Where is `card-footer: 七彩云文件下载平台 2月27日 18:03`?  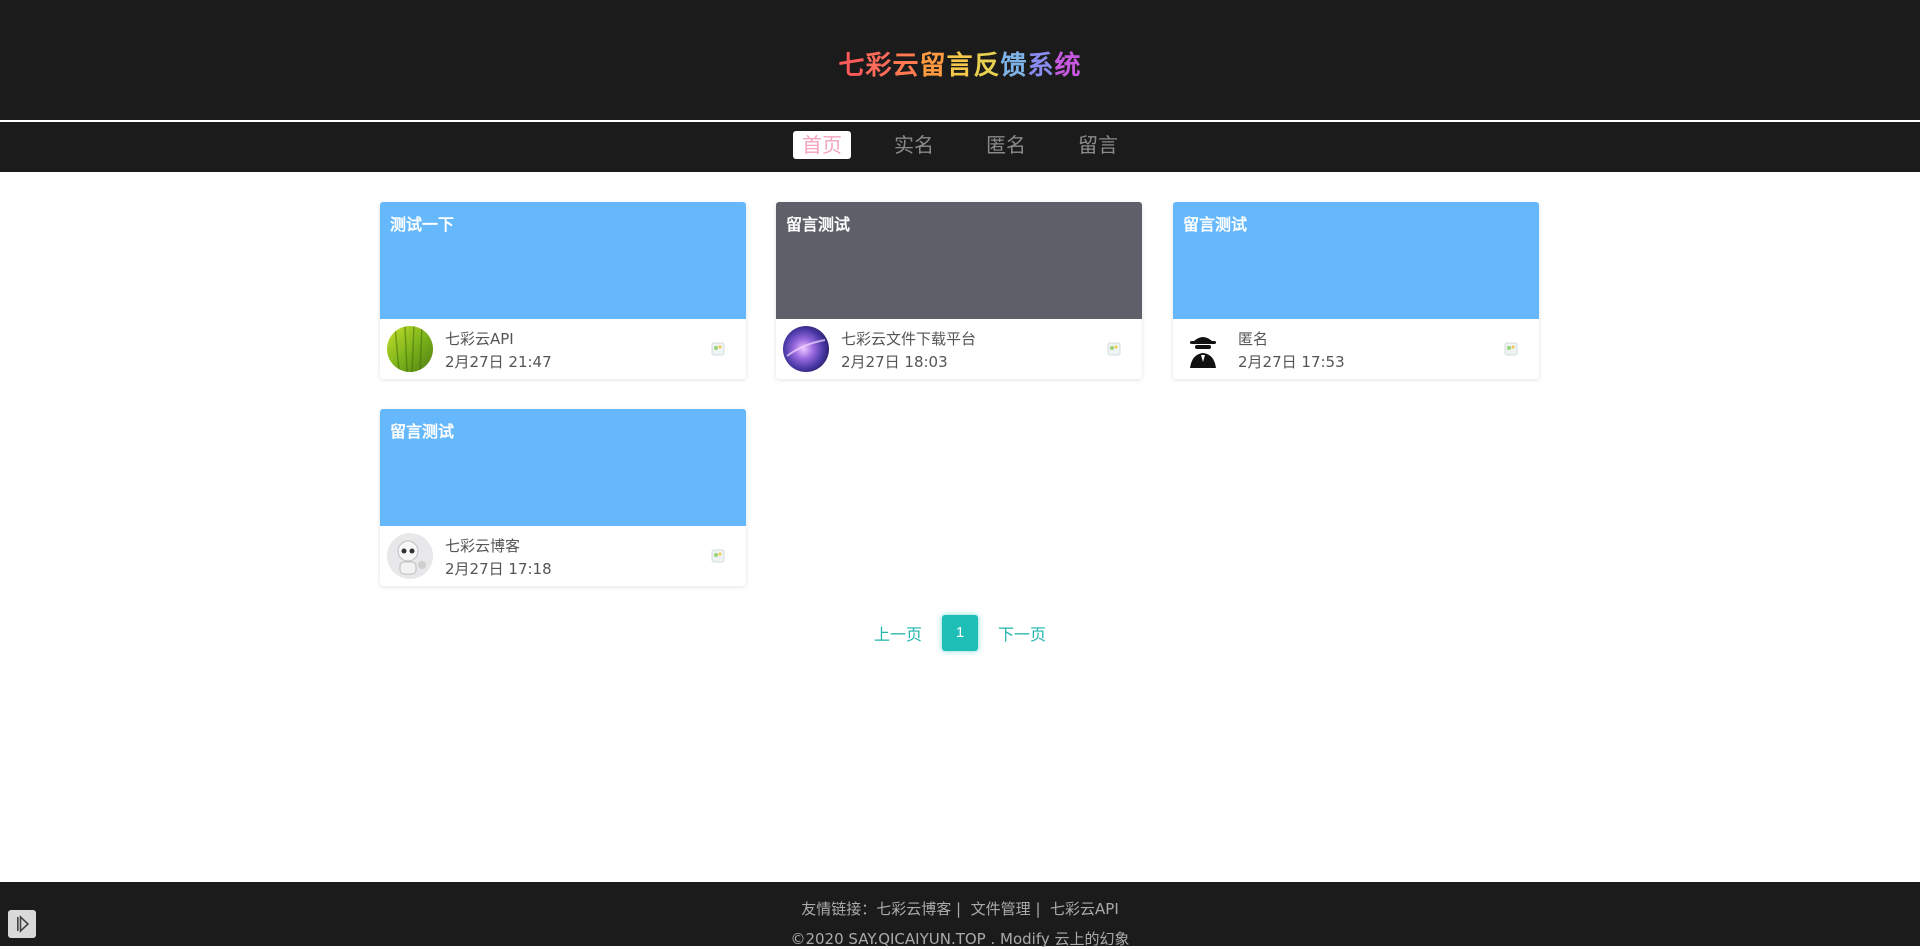 card-footer: 七彩云文件下载平台 2月27日 18:03 is located at coordinates (959, 349).